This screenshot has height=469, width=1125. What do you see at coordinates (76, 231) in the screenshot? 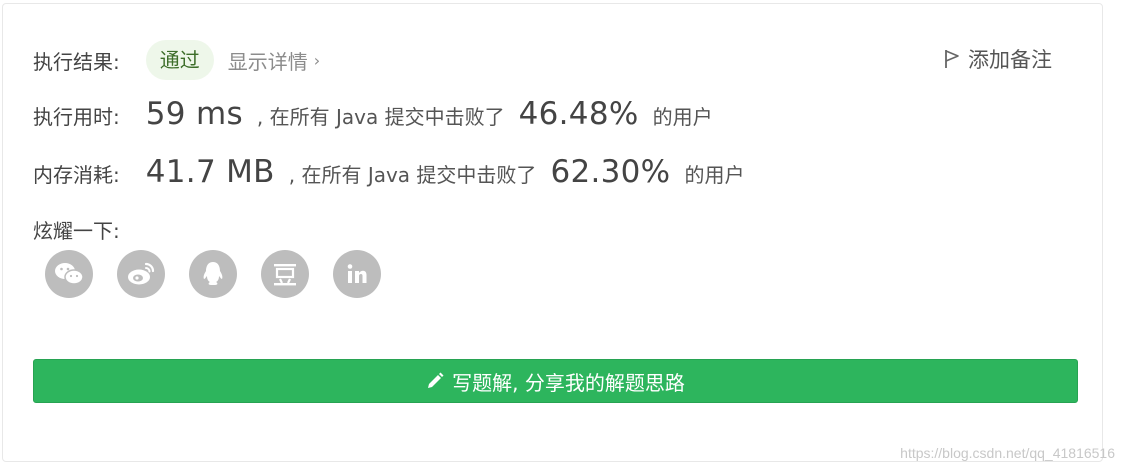
I see `share-label: 炫耀一下:` at bounding box center [76, 231].